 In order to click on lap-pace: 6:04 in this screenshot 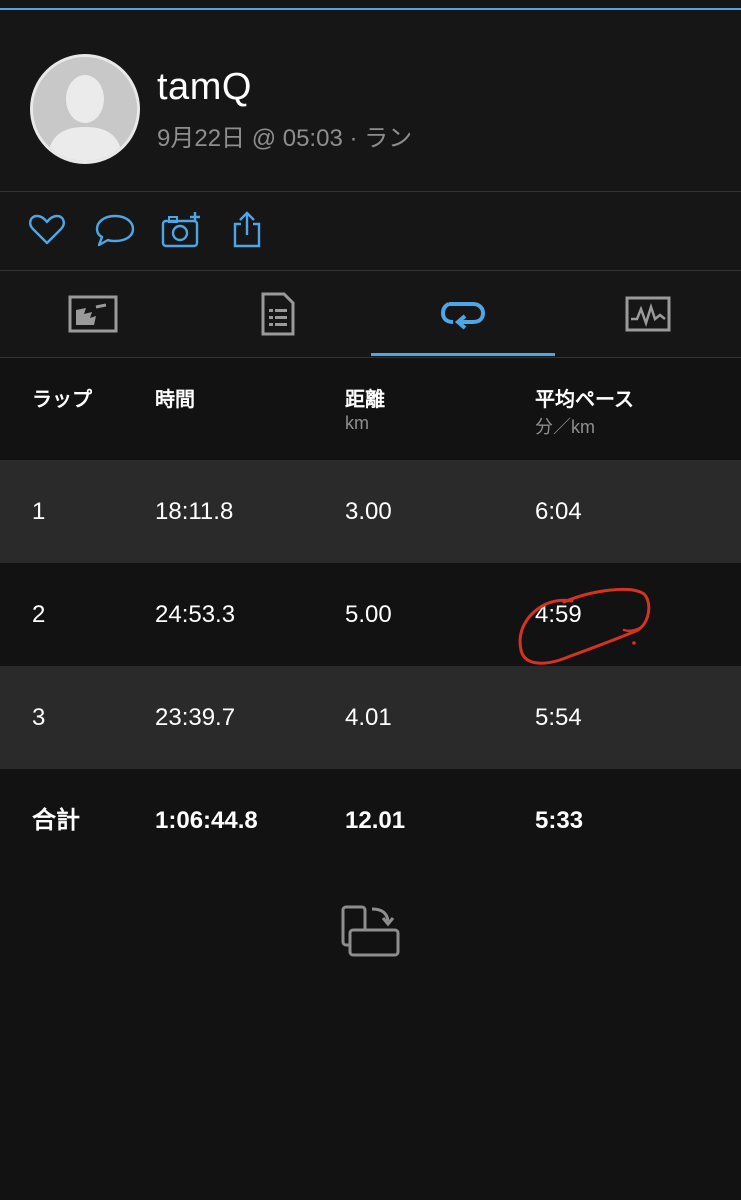, I will do `click(558, 511)`.